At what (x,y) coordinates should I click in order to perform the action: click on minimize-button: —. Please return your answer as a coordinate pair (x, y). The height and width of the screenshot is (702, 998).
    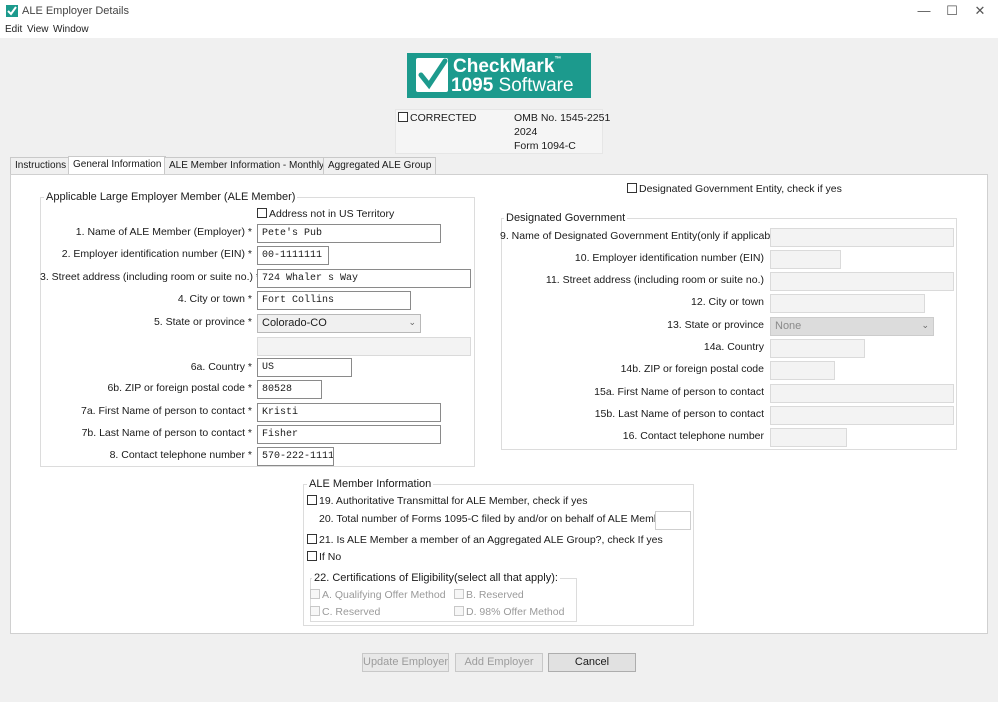
    Looking at the image, I should click on (924, 11).